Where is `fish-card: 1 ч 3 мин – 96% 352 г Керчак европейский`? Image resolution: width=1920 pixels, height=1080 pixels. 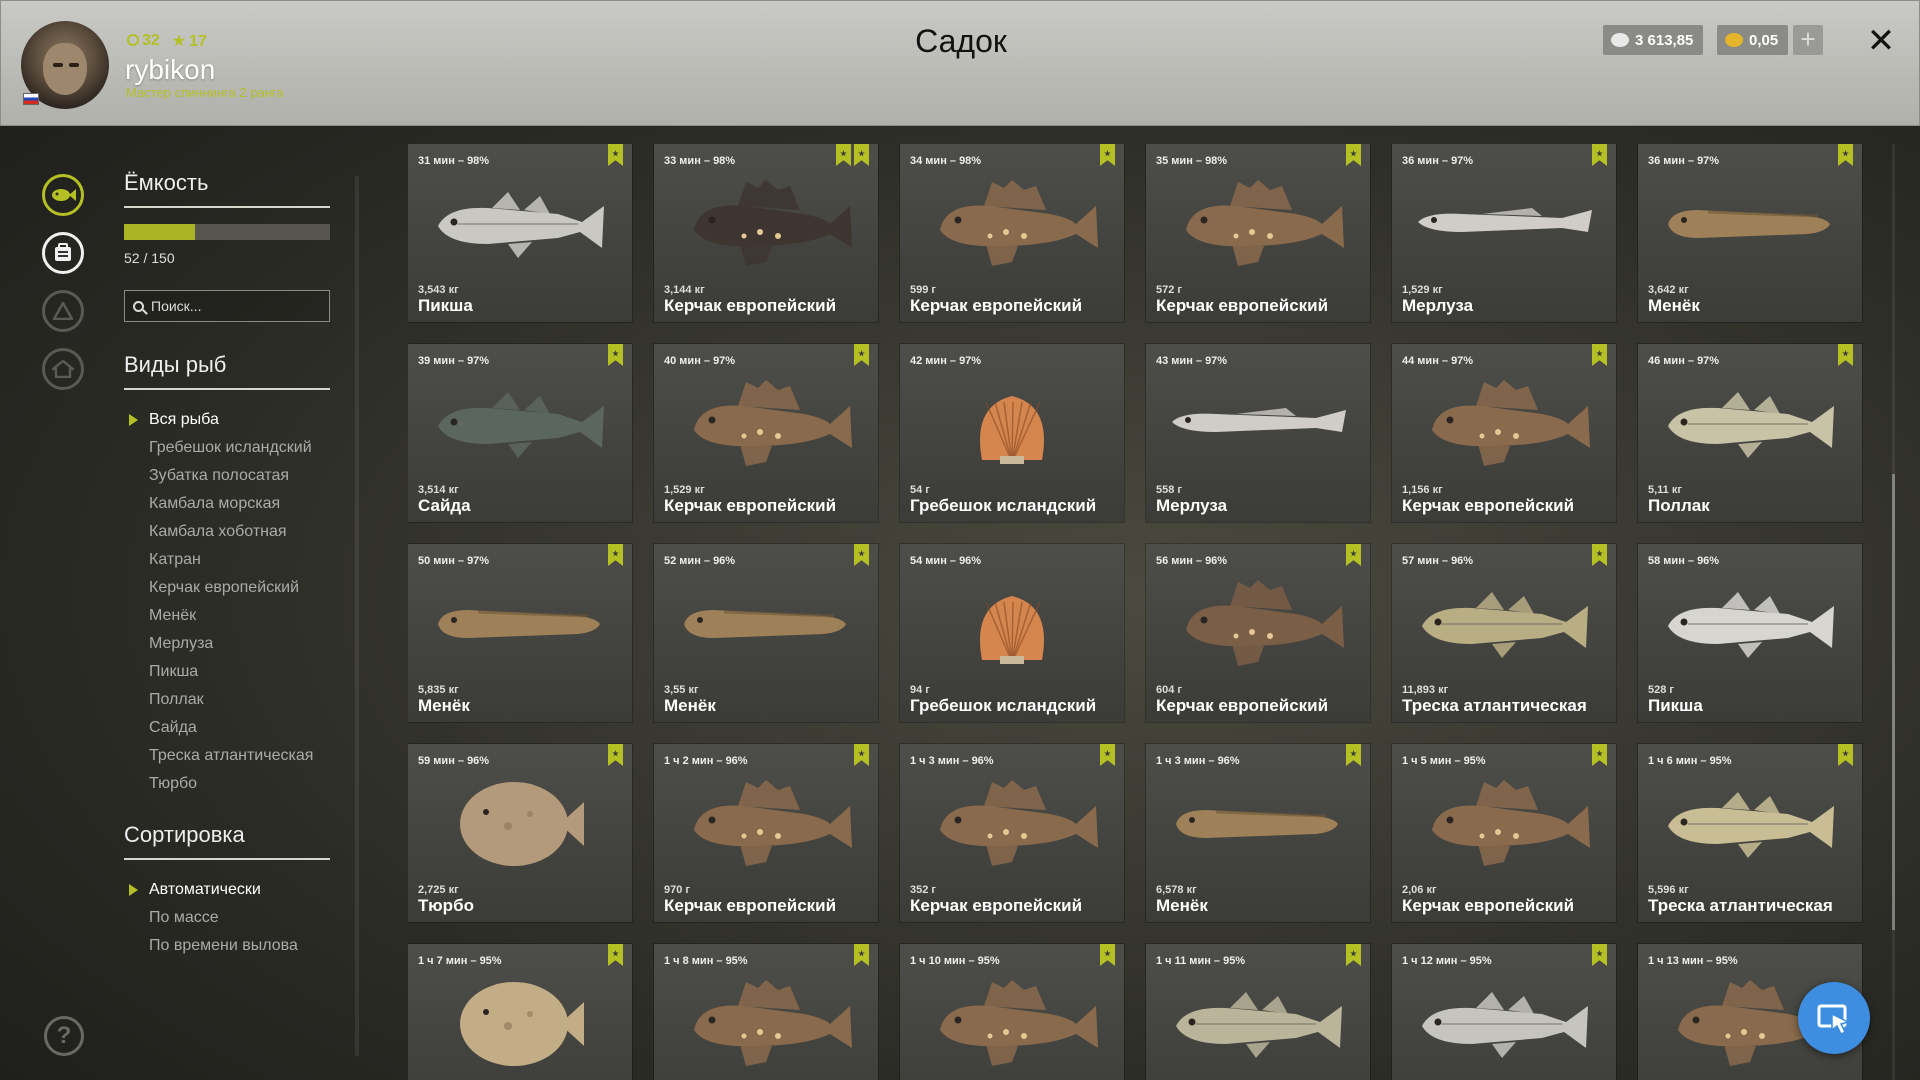 fish-card: 1 ч 3 мин – 96% 352 г Керчак европейский is located at coordinates (1012, 833).